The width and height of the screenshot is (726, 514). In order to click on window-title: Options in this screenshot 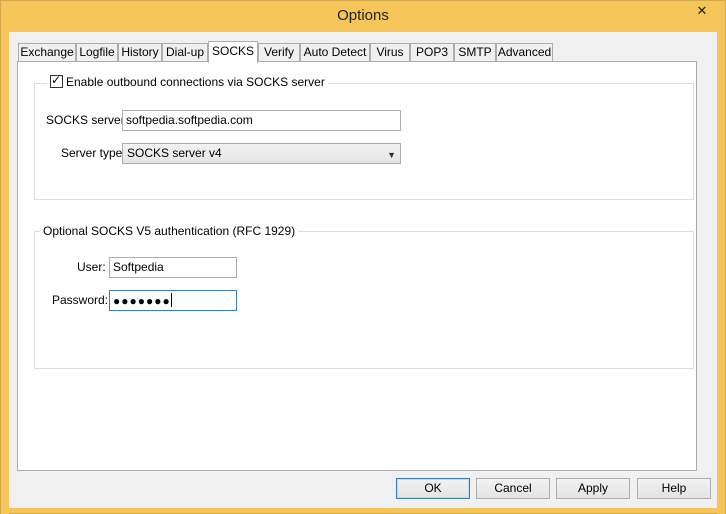, I will do `click(363, 15)`.